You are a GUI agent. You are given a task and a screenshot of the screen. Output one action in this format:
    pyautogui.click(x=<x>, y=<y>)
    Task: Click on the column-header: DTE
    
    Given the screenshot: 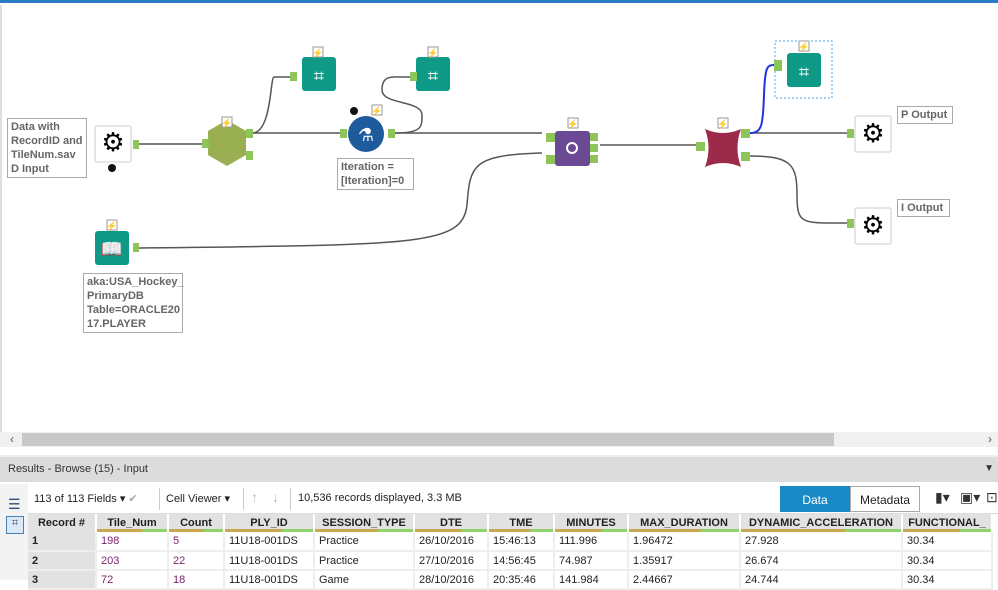 What is the action you would take?
    pyautogui.click(x=451, y=523)
    